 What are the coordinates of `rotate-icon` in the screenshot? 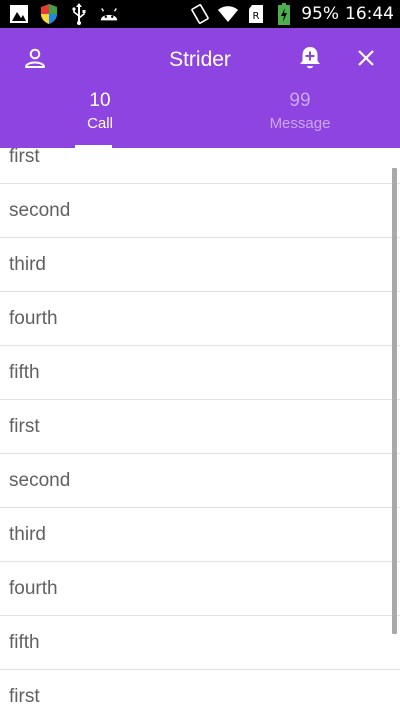 It's located at (200, 14).